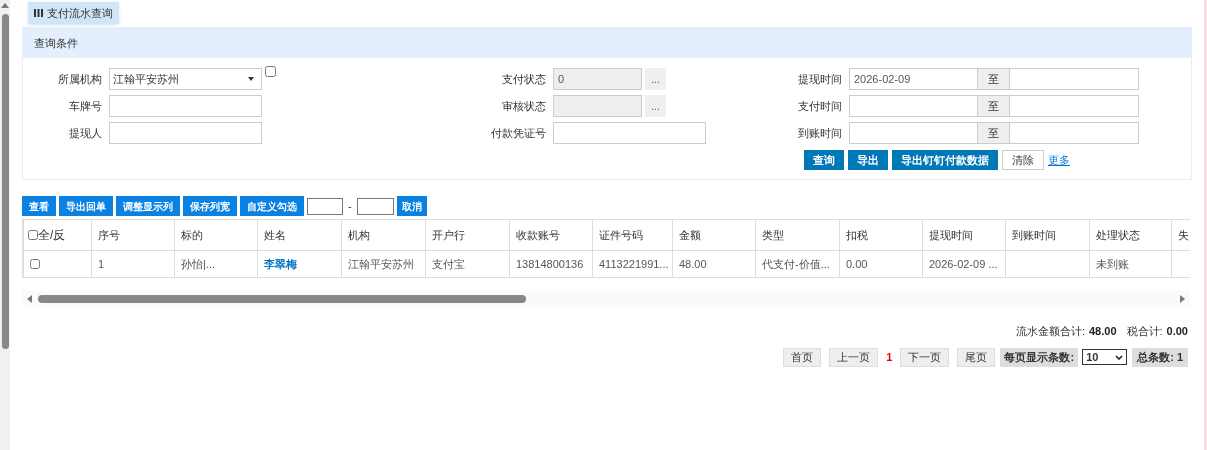 This screenshot has height=450, width=1207. Describe the element at coordinates (411, 206) in the screenshot. I see `cancel-button: 取消` at that location.